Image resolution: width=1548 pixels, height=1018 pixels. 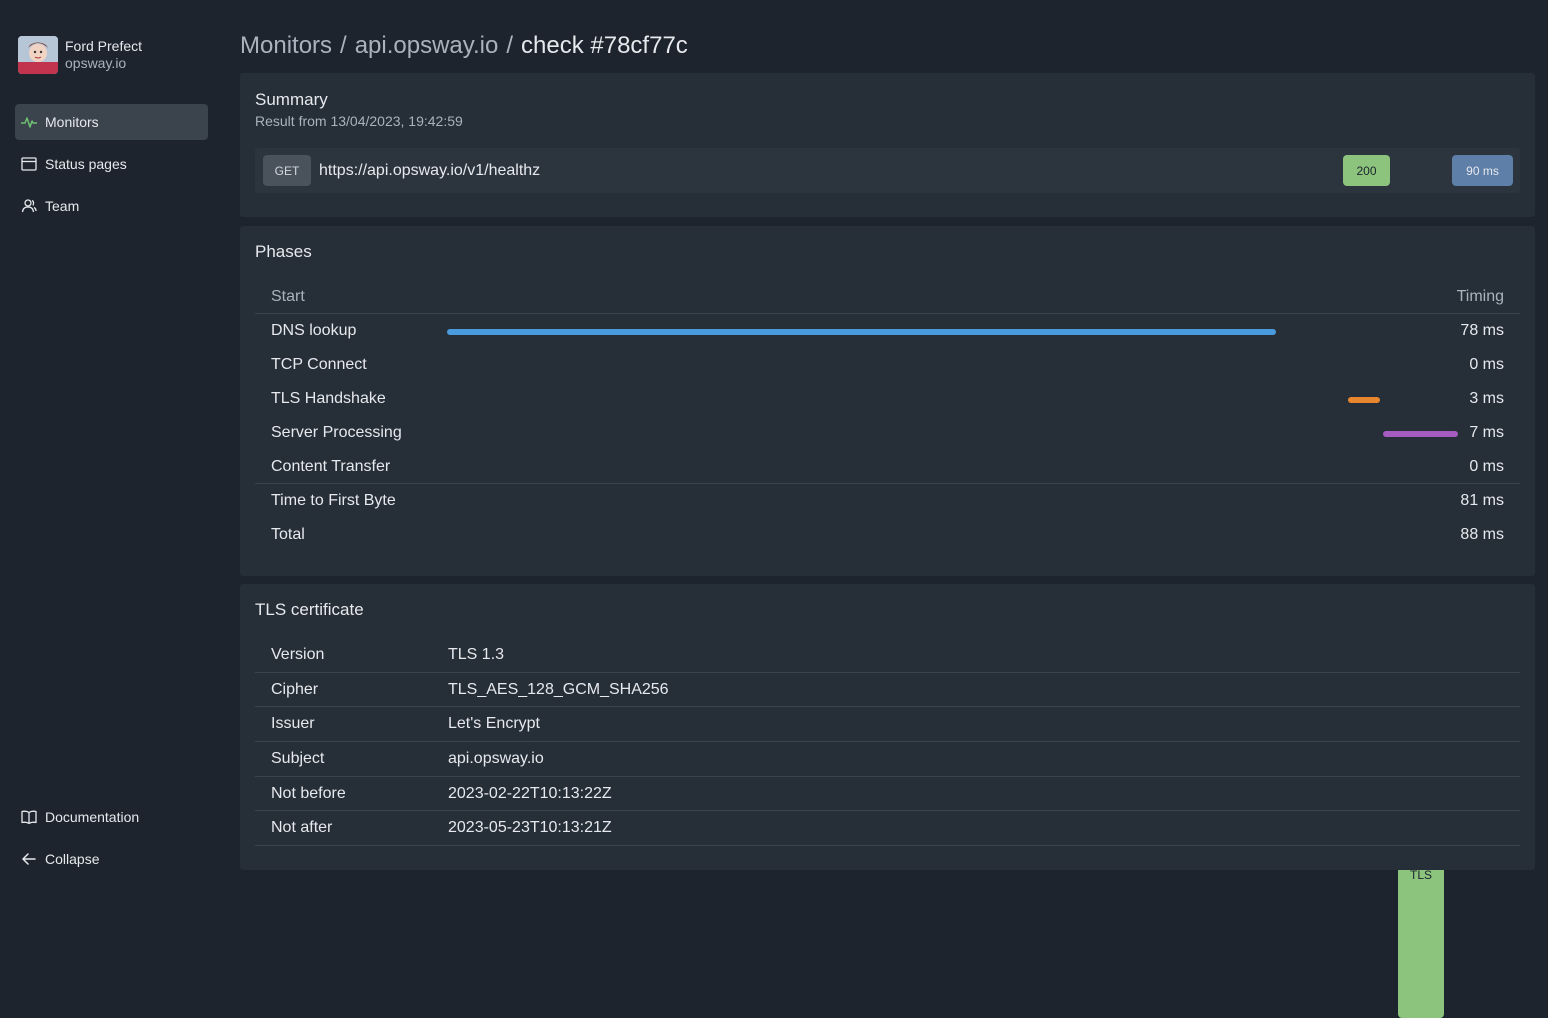 I want to click on breadcrumb-current: check #78cf77c, so click(x=604, y=45).